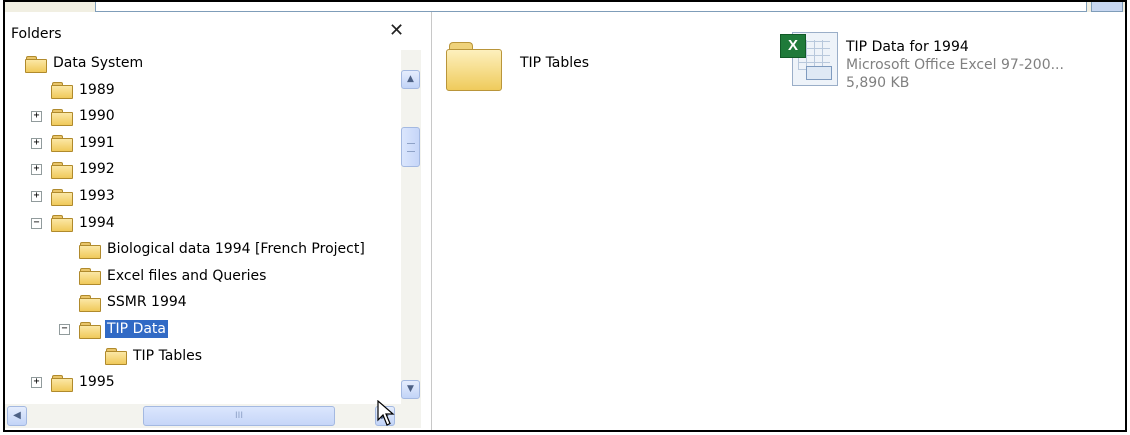  Describe the element at coordinates (410, 79) in the screenshot. I see `scroll-up-button: ▲` at that location.